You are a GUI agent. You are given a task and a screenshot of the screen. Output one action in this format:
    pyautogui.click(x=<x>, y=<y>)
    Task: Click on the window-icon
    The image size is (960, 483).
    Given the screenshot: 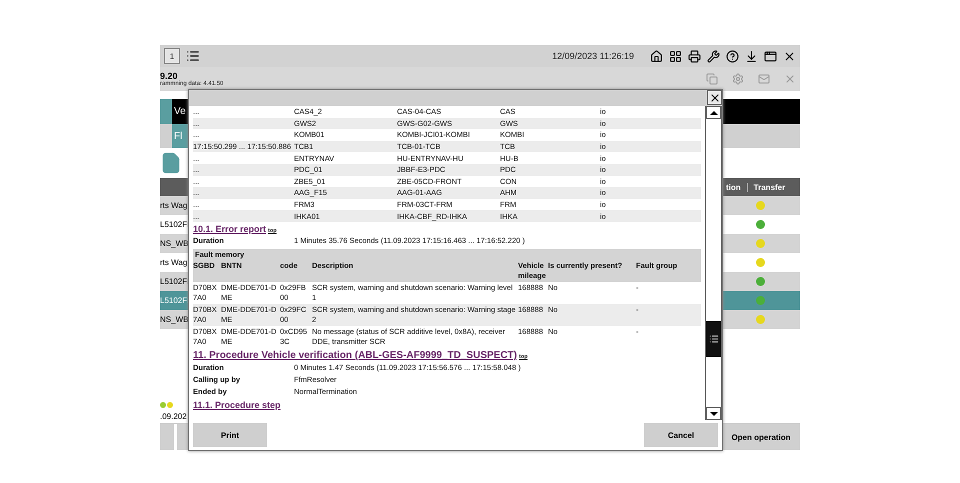 What is the action you would take?
    pyautogui.click(x=770, y=56)
    